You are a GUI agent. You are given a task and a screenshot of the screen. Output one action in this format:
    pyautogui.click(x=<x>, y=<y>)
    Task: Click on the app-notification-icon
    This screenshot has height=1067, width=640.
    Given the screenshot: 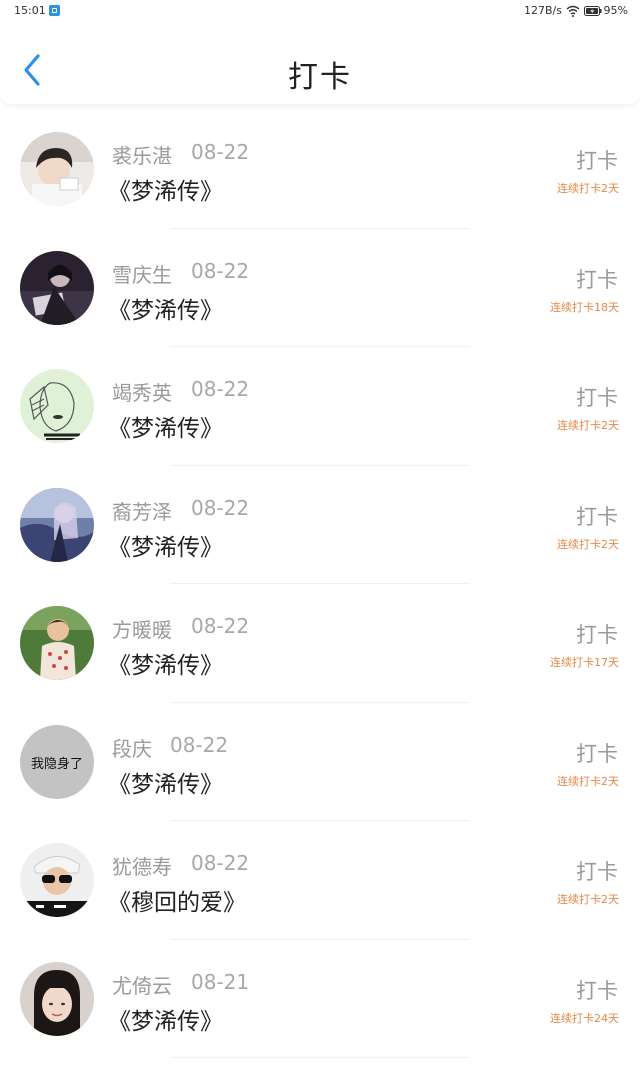 What is the action you would take?
    pyautogui.click(x=54, y=10)
    